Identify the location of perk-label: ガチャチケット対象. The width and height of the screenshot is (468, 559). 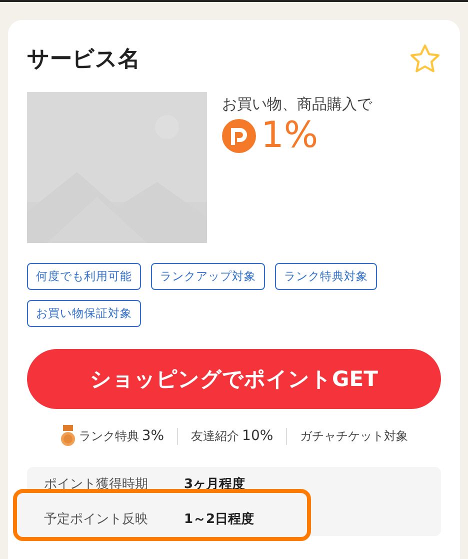
(354, 436).